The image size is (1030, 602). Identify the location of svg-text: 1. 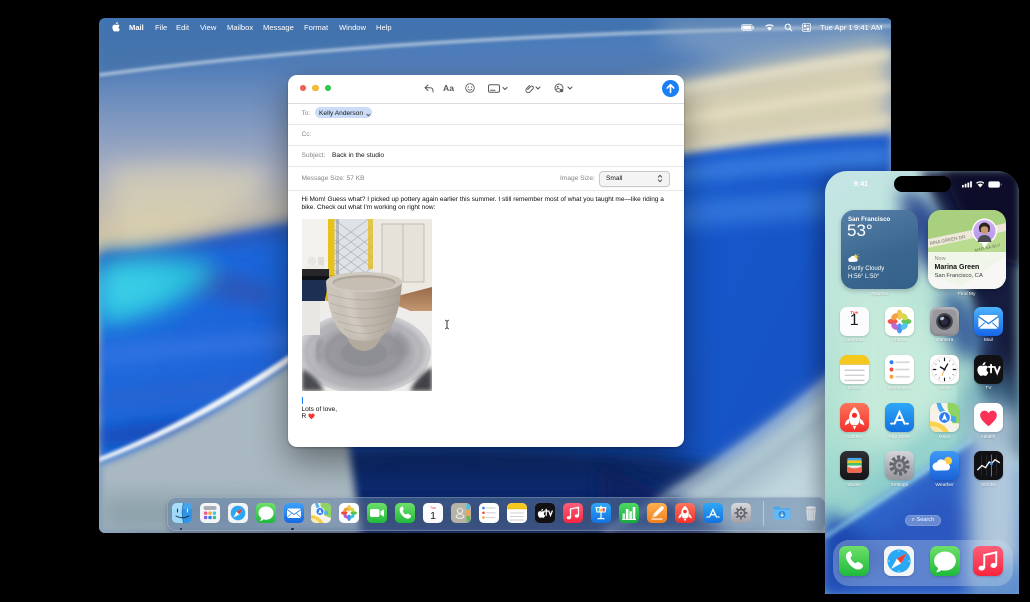
(433, 516).